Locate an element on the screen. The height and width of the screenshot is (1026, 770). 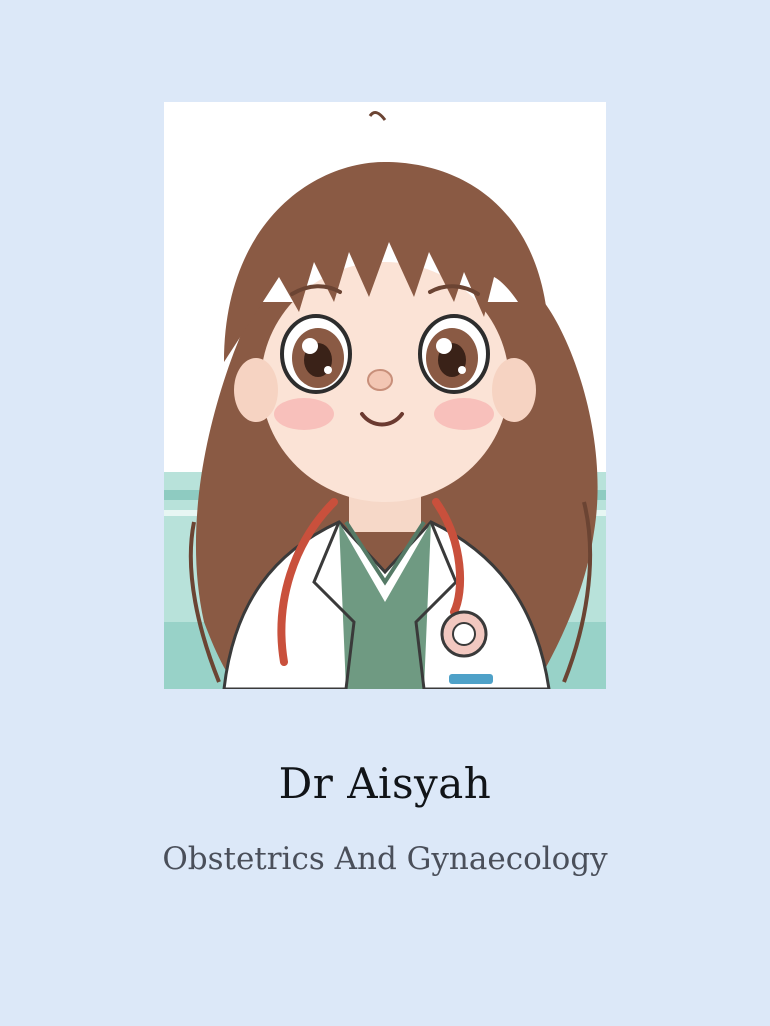
doctor-name: Dr Aisyah is located at coordinates (385, 783).